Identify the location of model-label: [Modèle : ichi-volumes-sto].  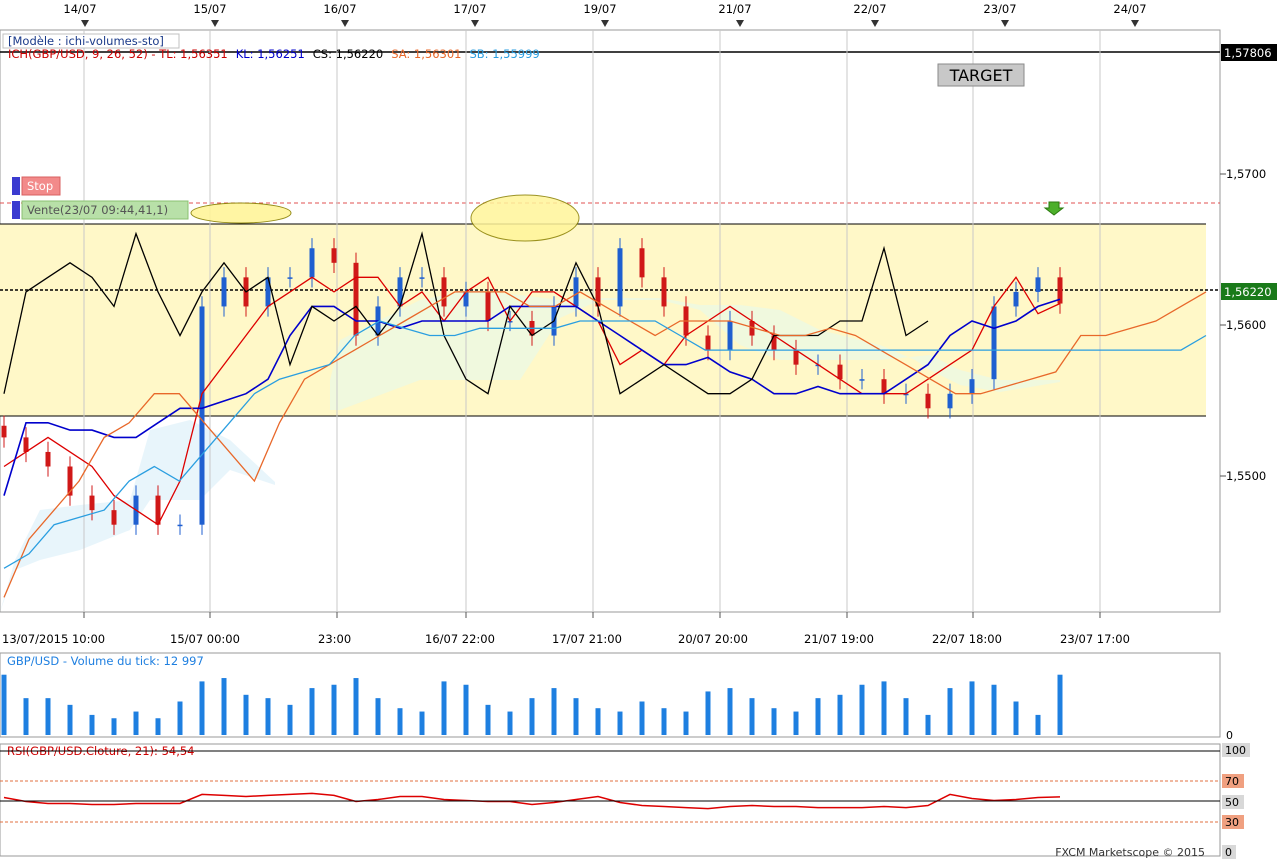
(86, 41).